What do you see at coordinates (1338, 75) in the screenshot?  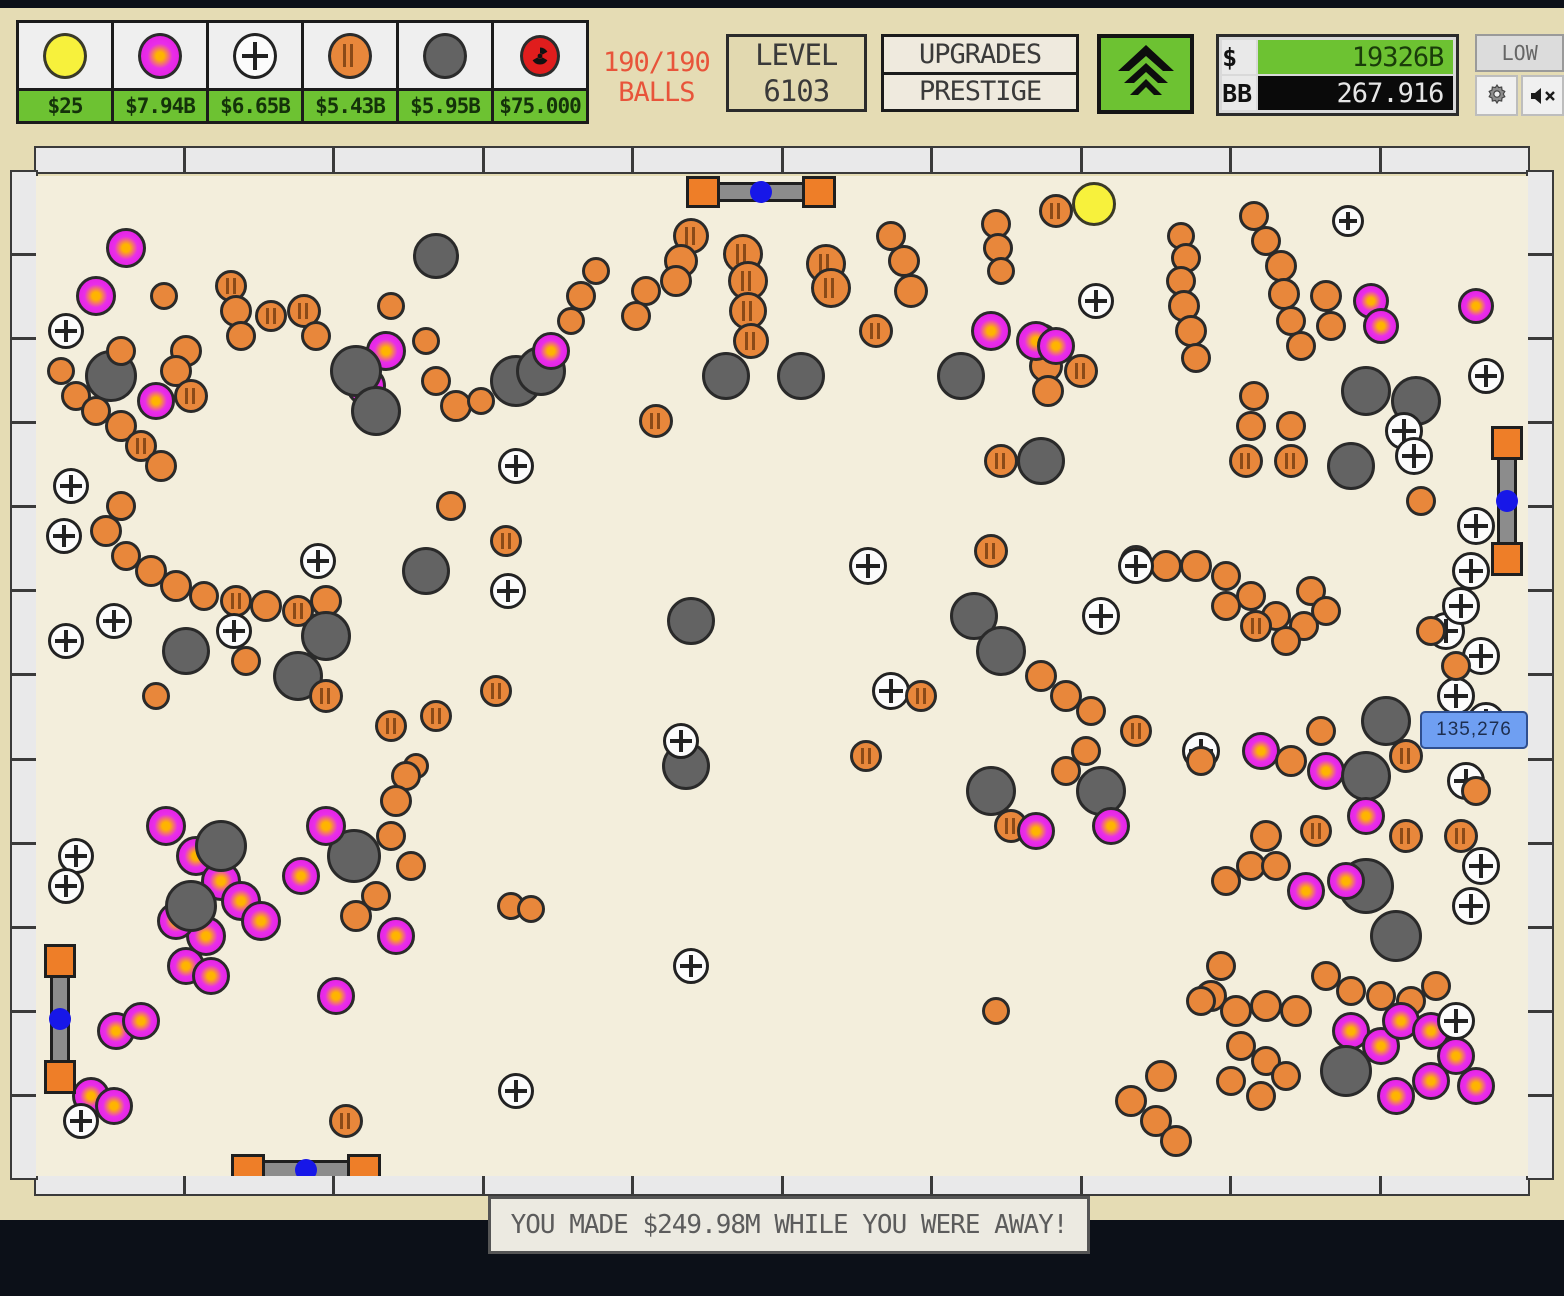 I see `money-panel: $ 19326B BB 267.916` at bounding box center [1338, 75].